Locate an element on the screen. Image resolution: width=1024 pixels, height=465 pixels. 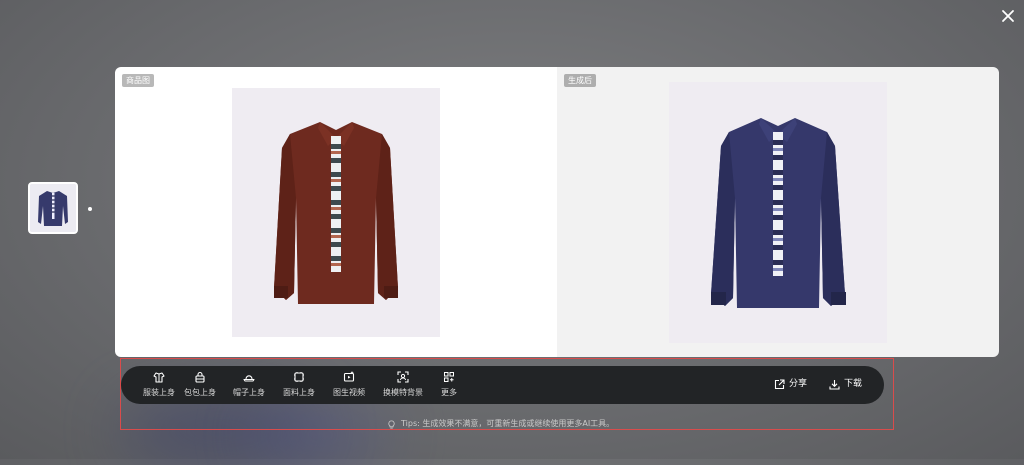
grid-plus-icon is located at coordinates (449, 377).